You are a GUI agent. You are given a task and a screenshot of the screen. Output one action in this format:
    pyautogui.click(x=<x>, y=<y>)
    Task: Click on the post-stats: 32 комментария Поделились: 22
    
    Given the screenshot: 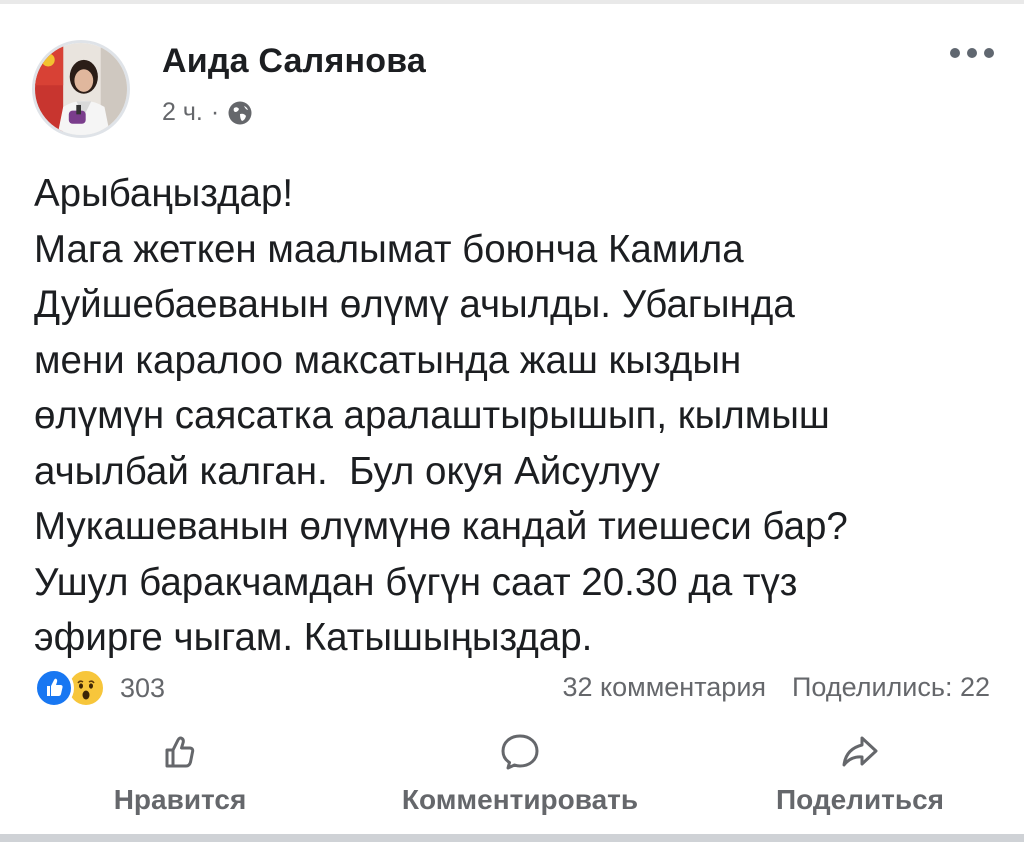 What is the action you would take?
    pyautogui.click(x=777, y=687)
    